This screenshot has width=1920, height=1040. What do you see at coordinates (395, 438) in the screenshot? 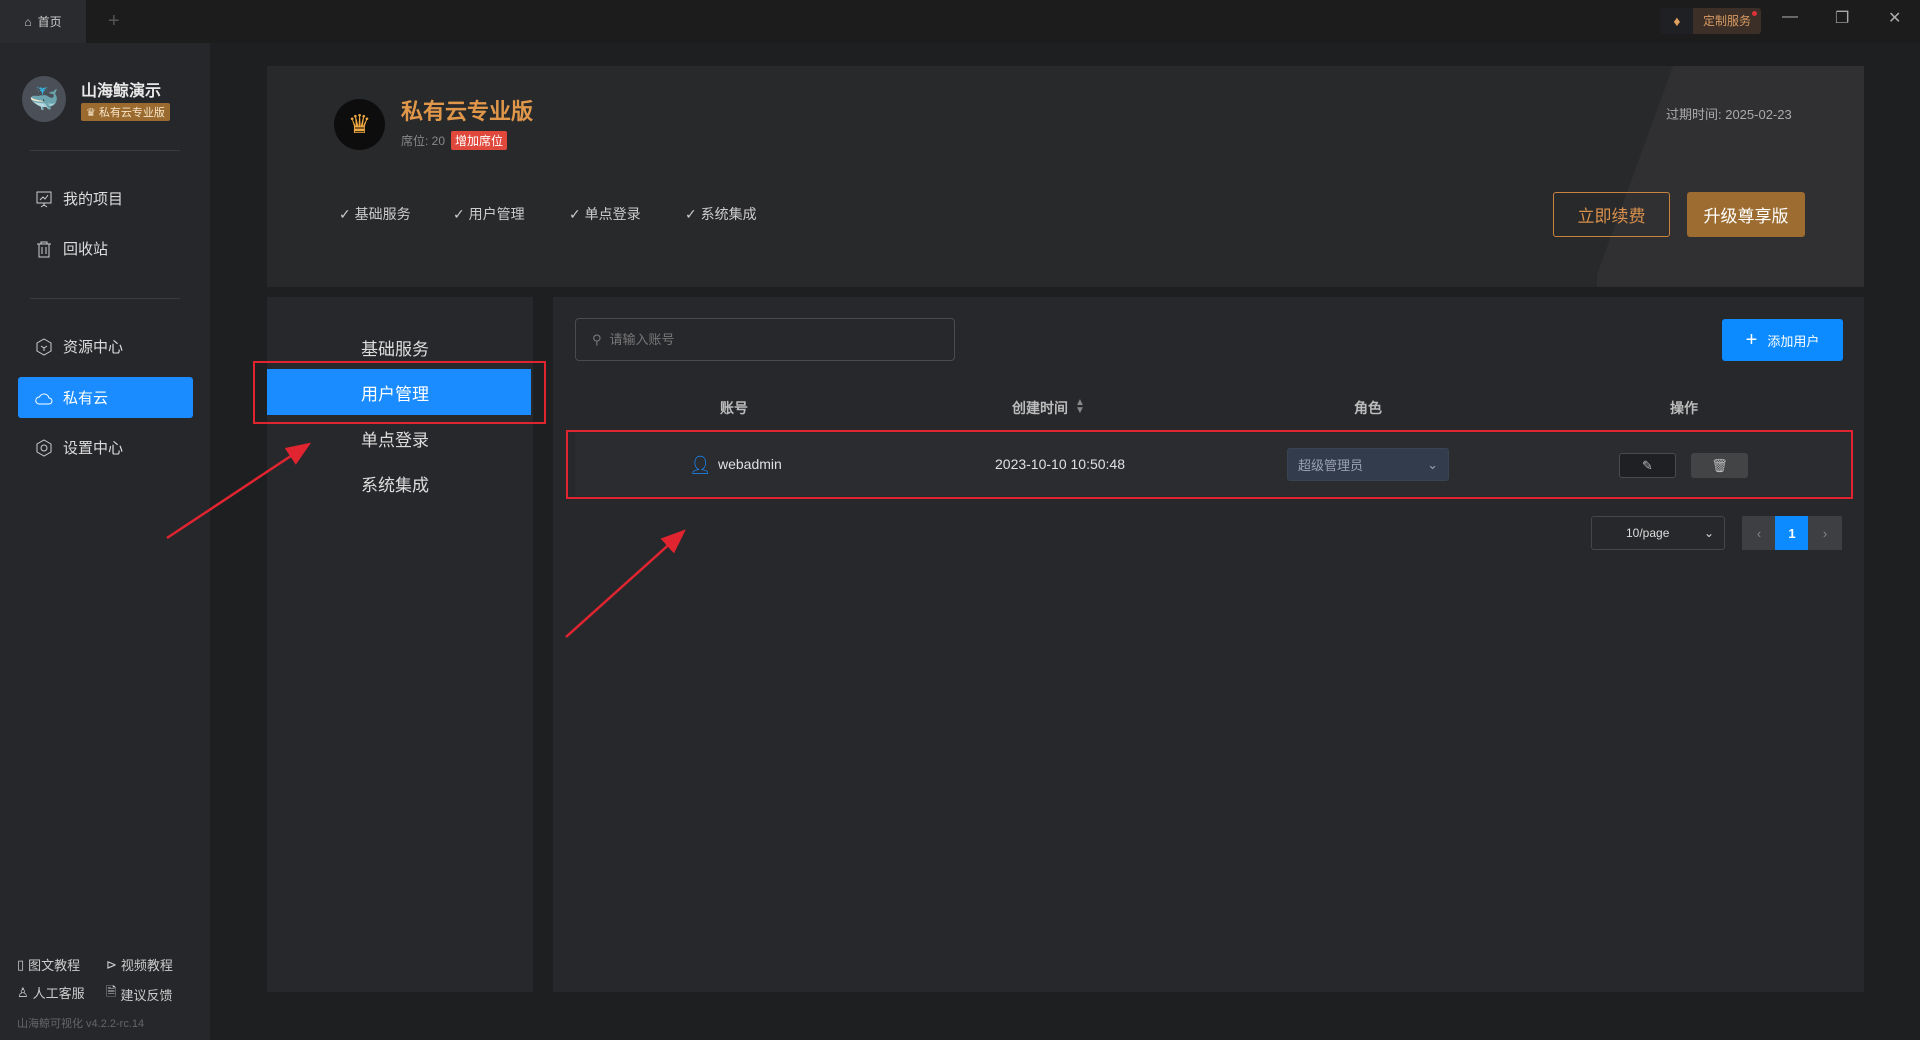
I see `submenu-sso: 单点登录` at bounding box center [395, 438].